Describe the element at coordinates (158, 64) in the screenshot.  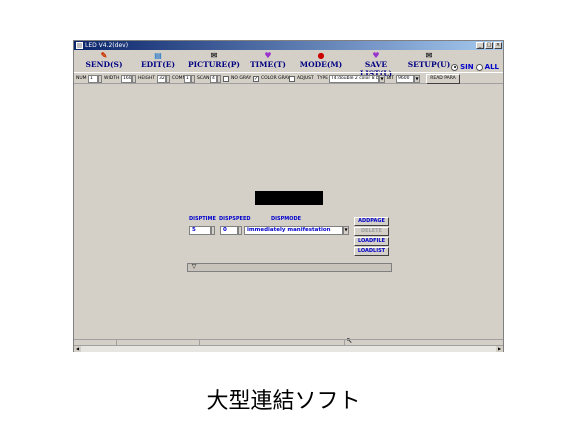
I see `menu-edit-label: EDIT(E)` at that location.